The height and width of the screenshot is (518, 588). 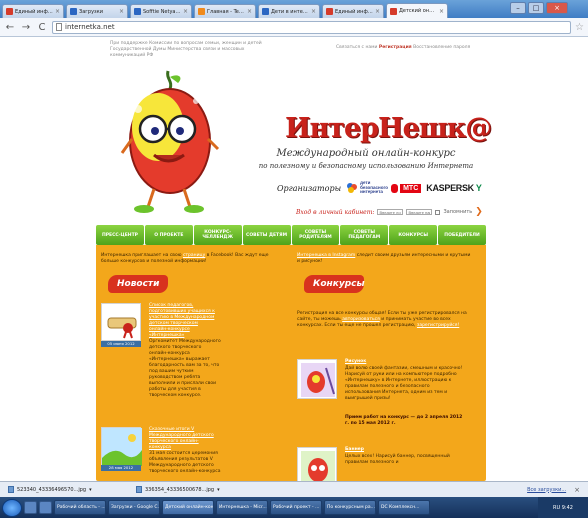 What do you see at coordinates (413, 235) in the screenshot?
I see `menu-item-contests: КОНКУРСЫ` at bounding box center [413, 235].